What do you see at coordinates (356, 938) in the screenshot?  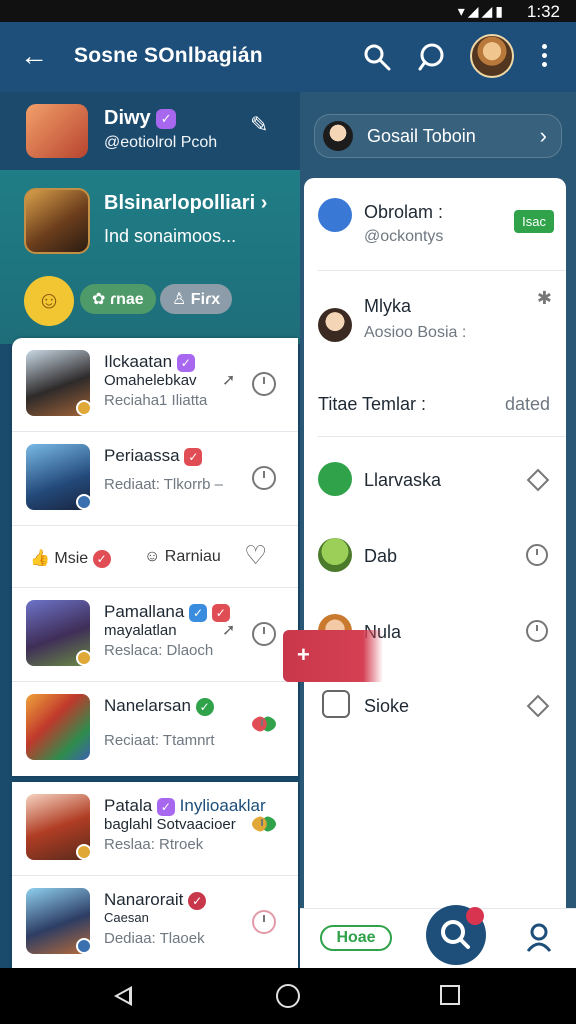 I see `home-tab: Hoae` at bounding box center [356, 938].